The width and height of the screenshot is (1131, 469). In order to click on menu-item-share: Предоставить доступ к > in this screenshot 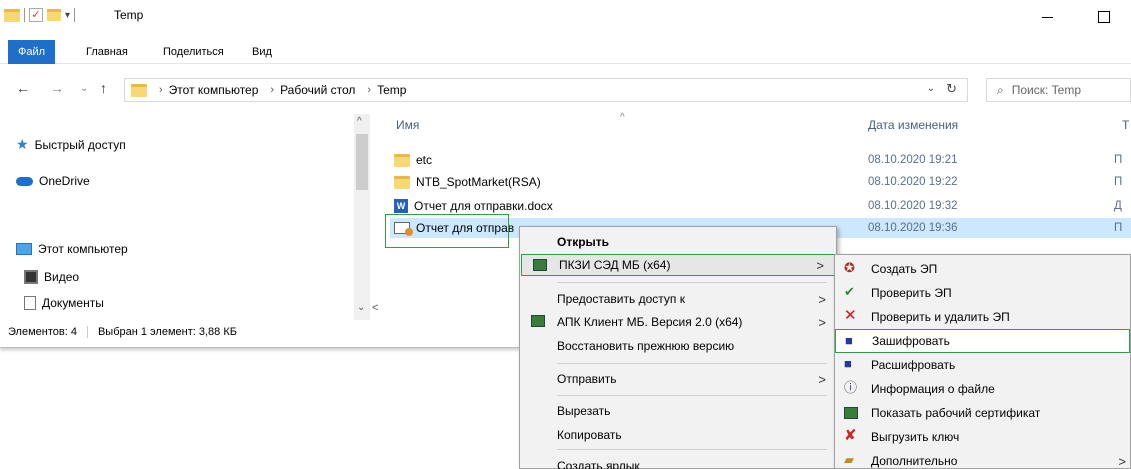, I will do `click(678, 299)`.